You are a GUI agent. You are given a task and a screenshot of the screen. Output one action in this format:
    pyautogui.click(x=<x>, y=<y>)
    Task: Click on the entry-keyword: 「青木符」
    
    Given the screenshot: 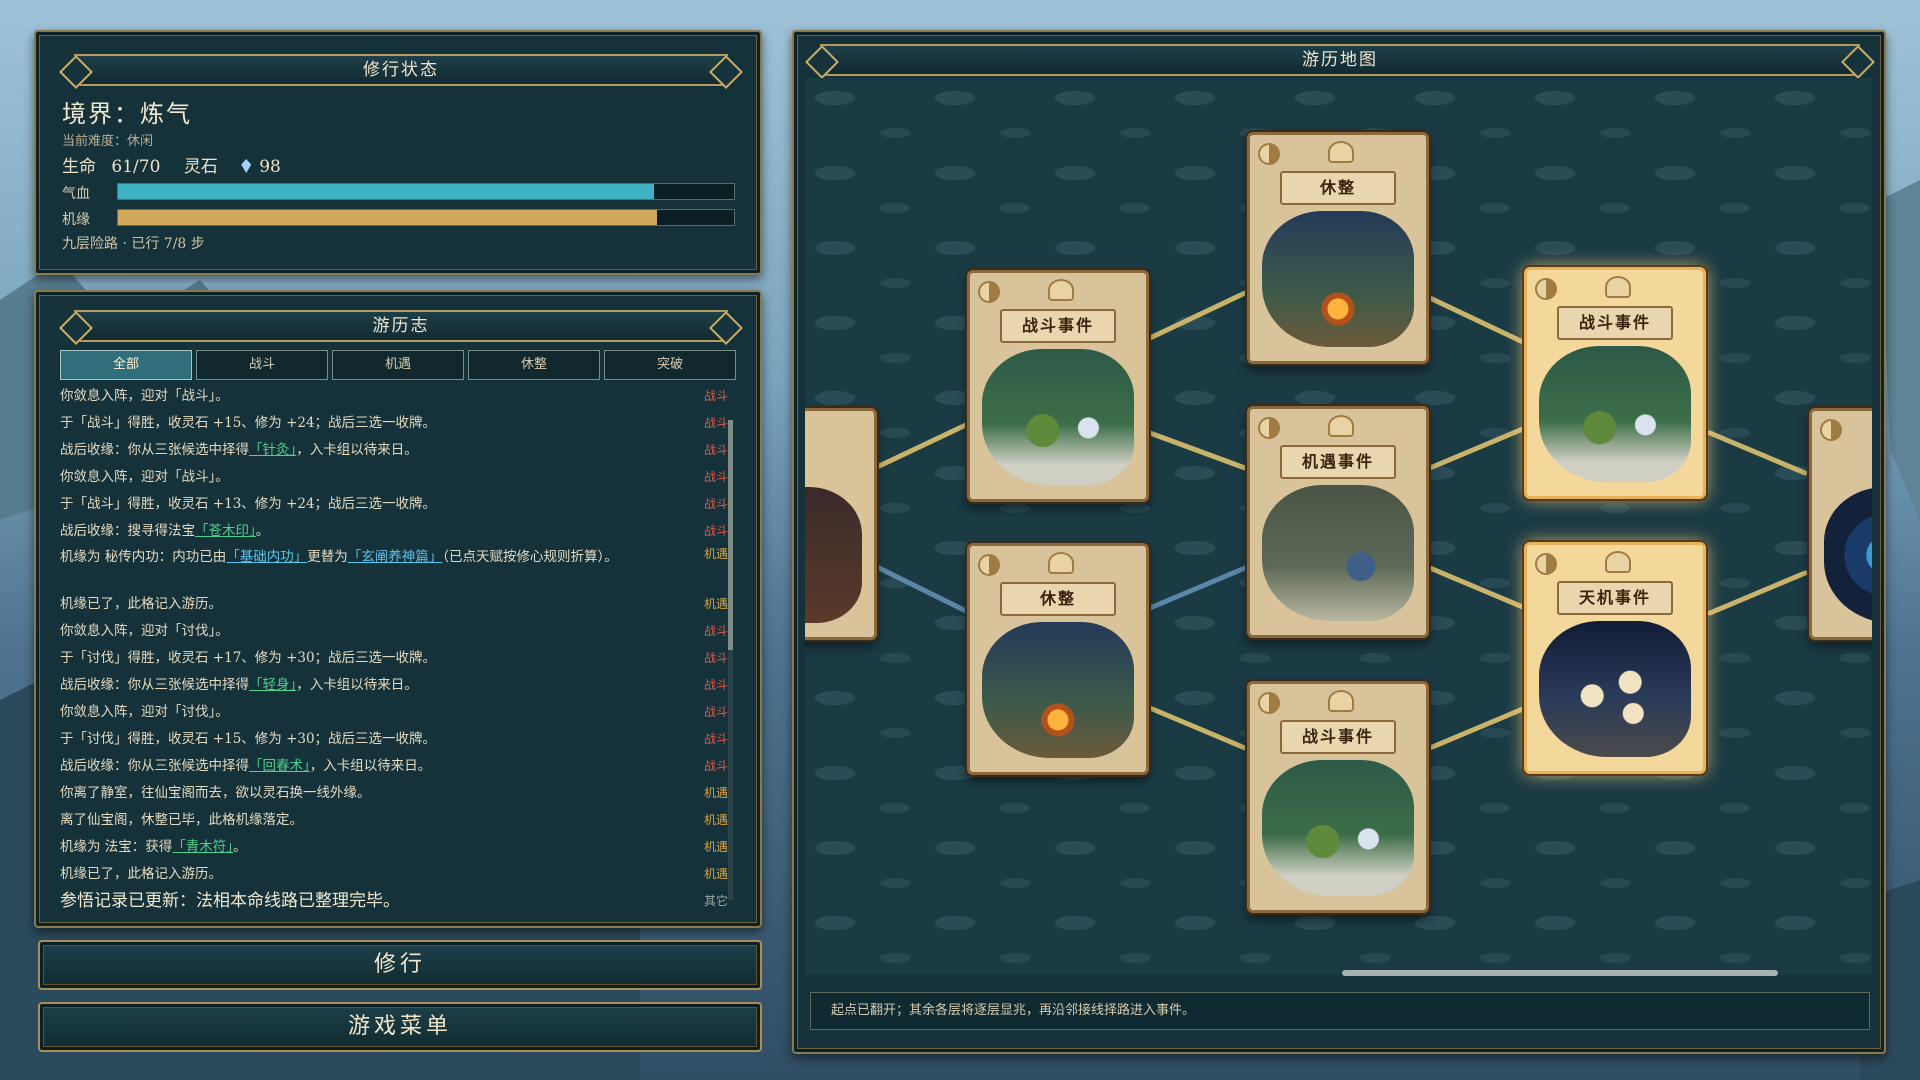 What is the action you would take?
    pyautogui.click(x=202, y=847)
    